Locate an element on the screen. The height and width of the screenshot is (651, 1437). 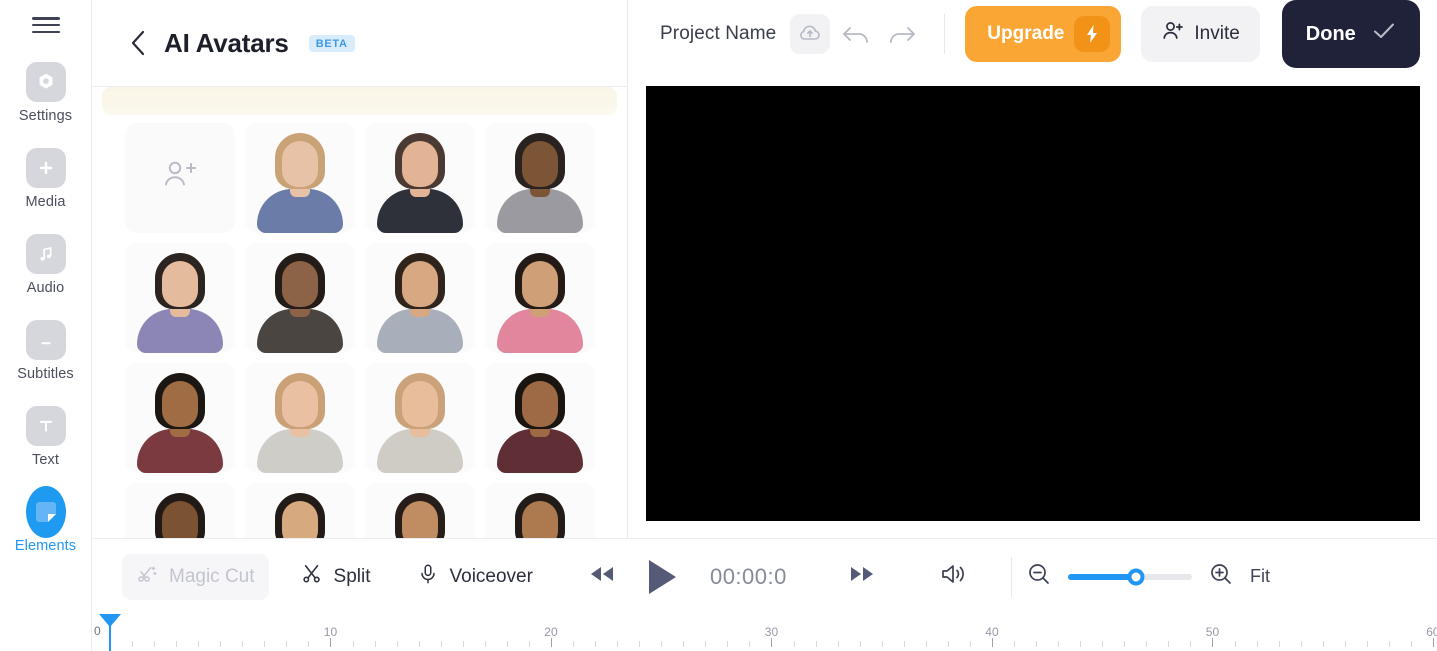
timeline-ruler: 10 20 30 40 50 60 0 is located at coordinates (764, 632).